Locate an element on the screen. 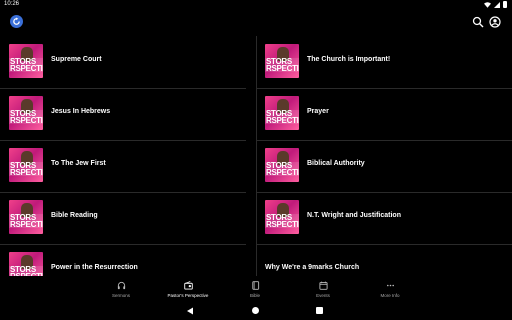  signal-icon is located at coordinates (497, 4).